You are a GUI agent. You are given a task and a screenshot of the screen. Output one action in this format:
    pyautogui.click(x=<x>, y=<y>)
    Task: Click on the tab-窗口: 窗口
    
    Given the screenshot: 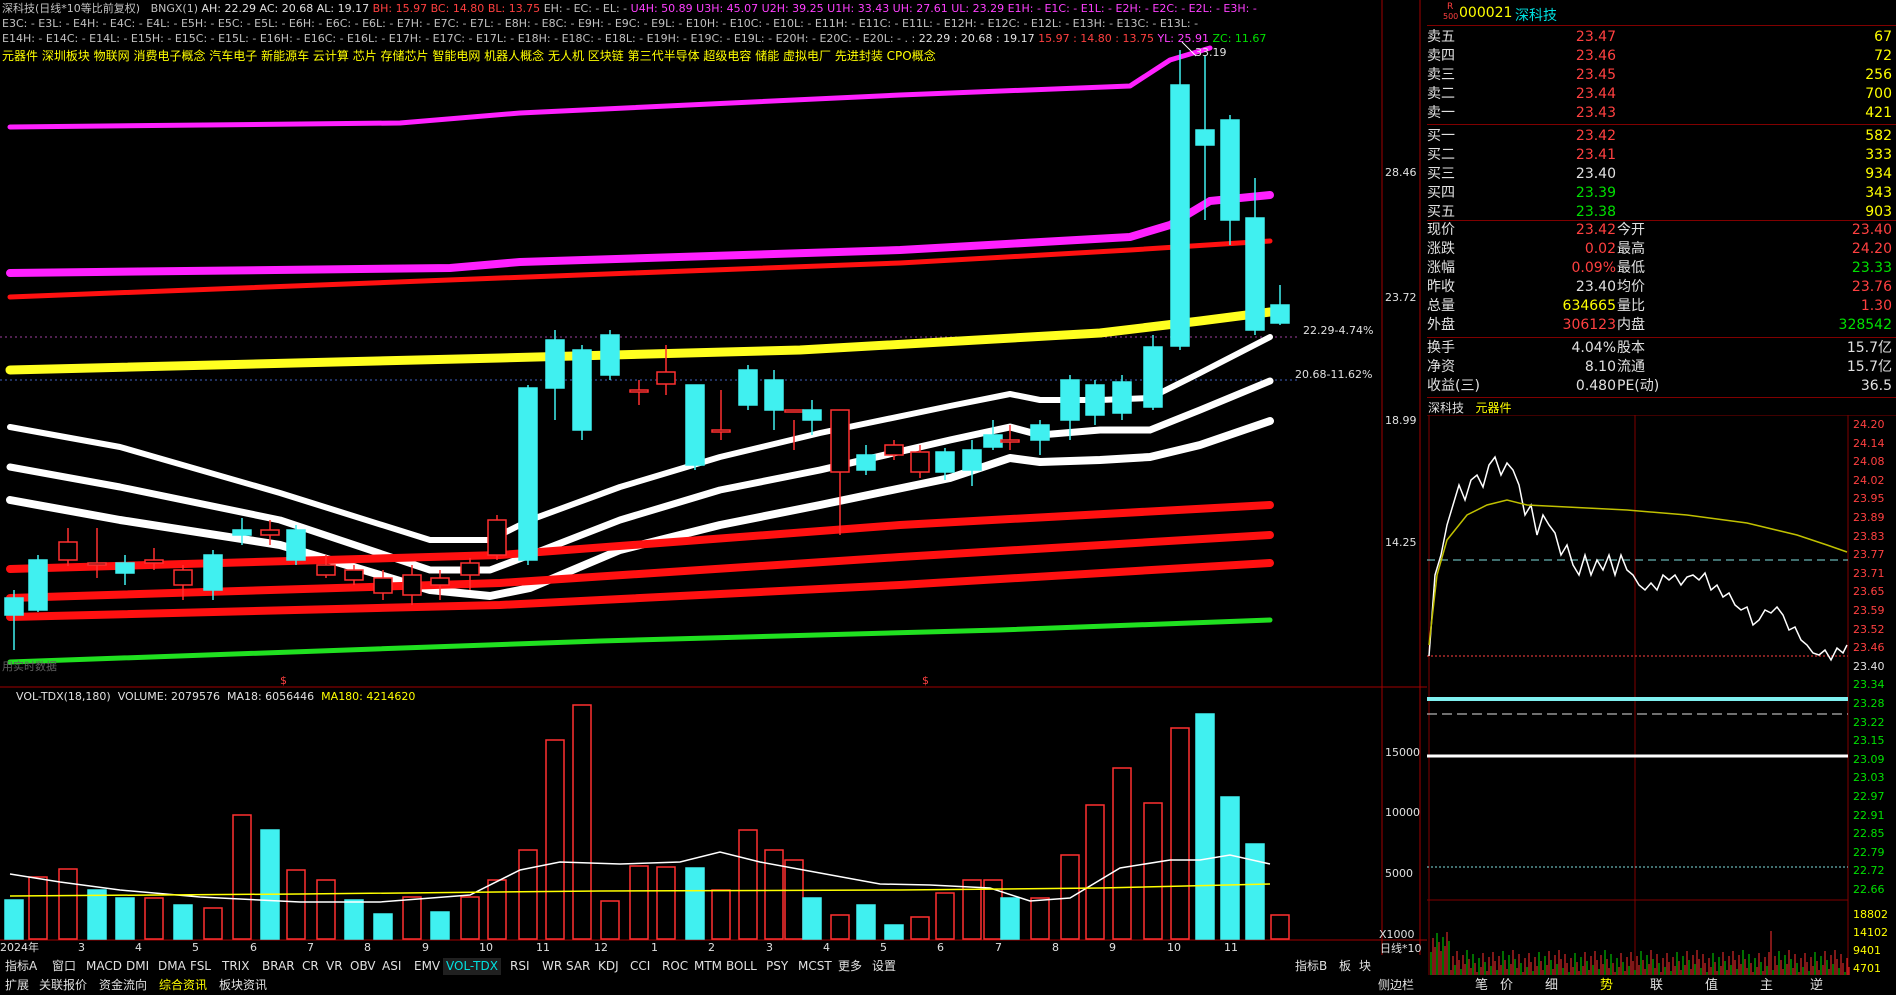 What is the action you would take?
    pyautogui.click(x=64, y=966)
    